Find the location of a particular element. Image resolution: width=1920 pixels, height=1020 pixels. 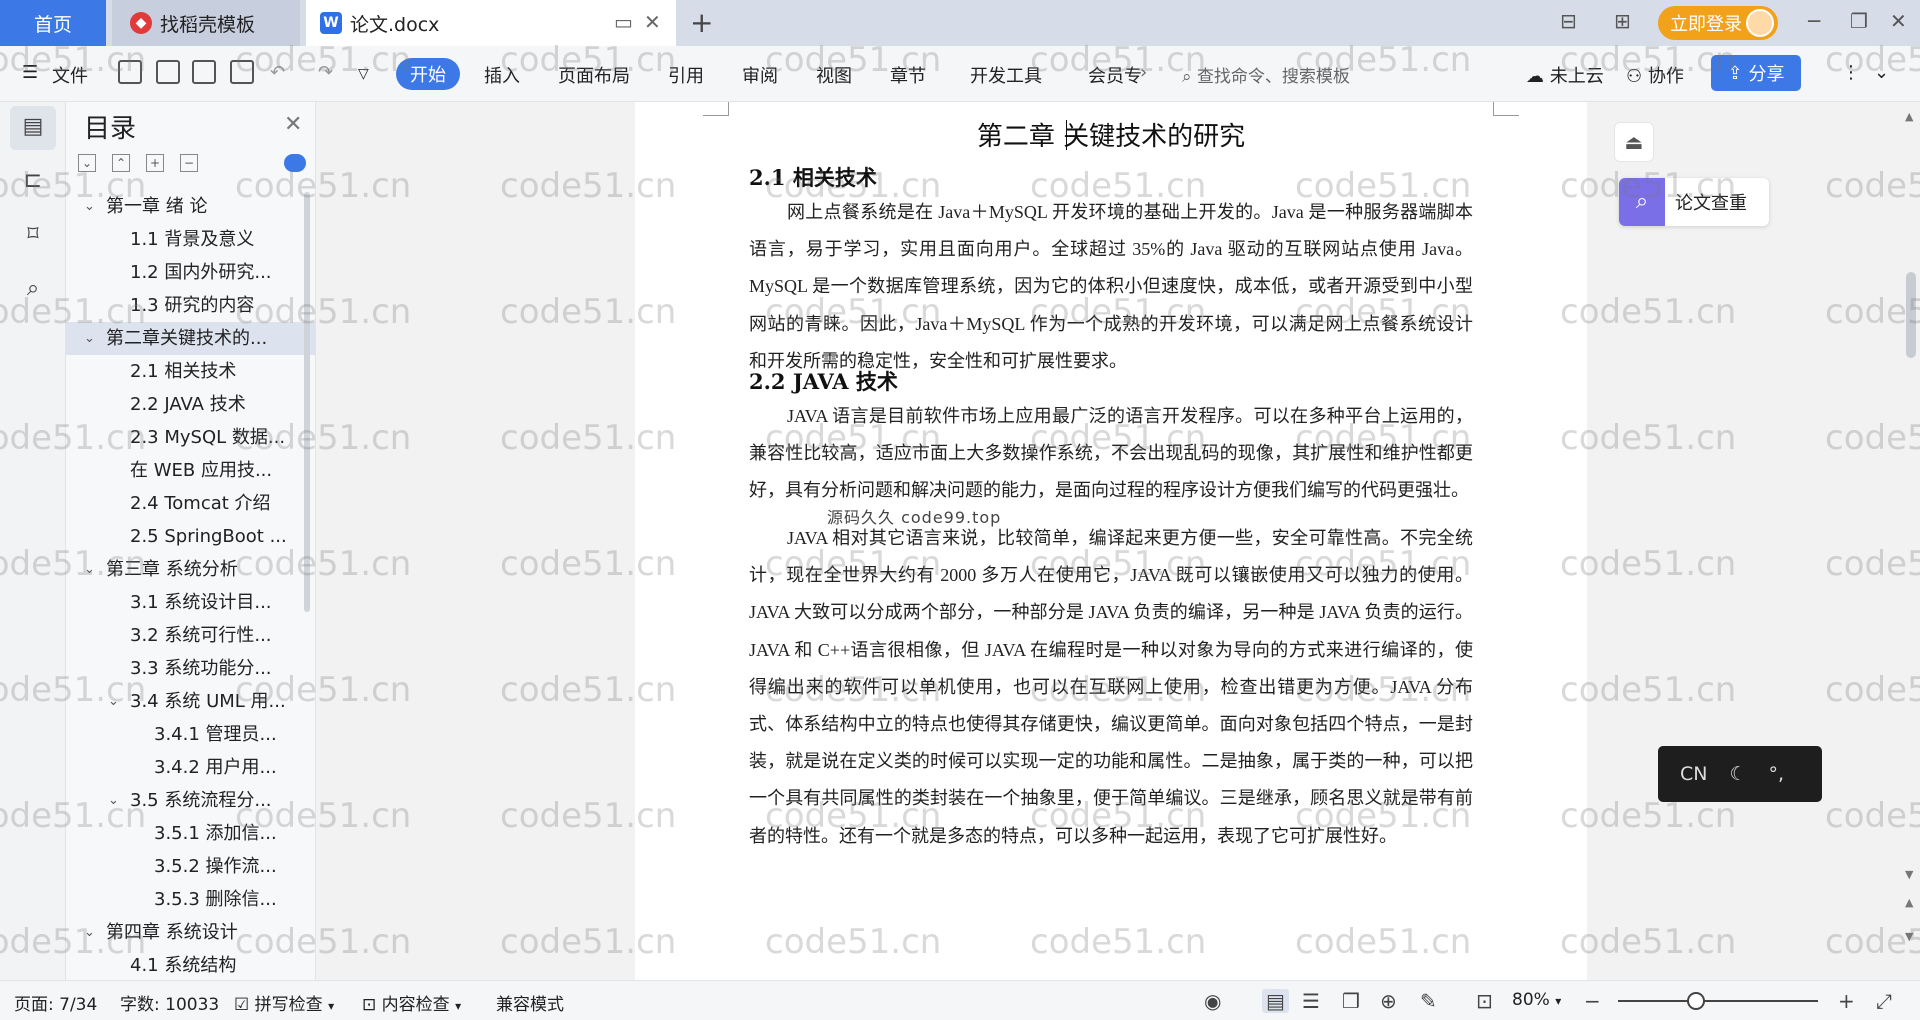

menu-references: 引用 is located at coordinates (686, 75).